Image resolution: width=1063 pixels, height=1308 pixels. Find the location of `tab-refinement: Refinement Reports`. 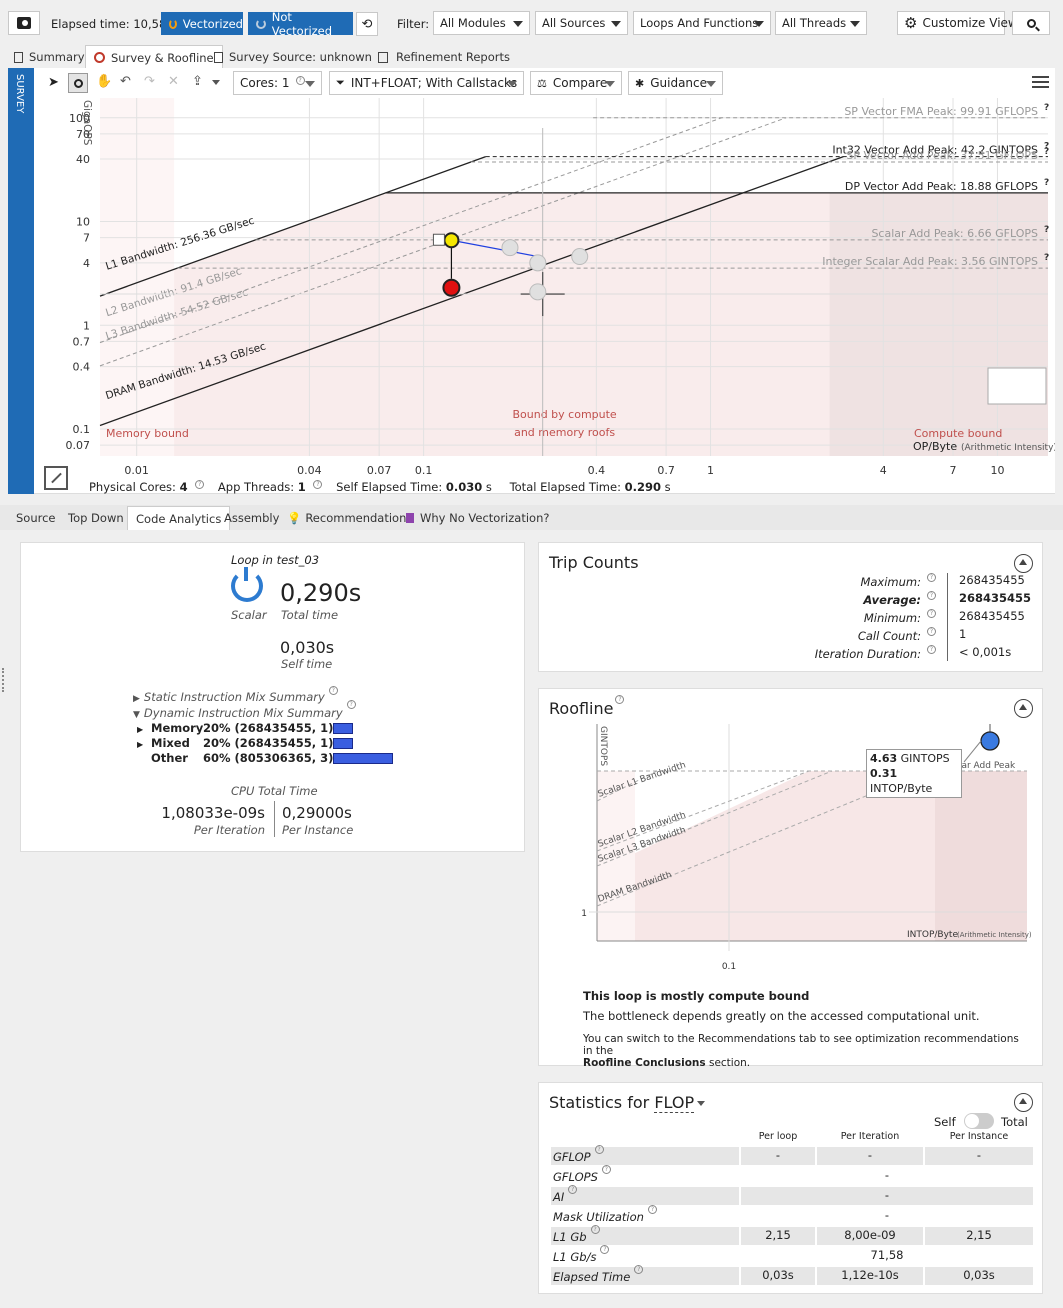

tab-refinement: Refinement Reports is located at coordinates (444, 57).